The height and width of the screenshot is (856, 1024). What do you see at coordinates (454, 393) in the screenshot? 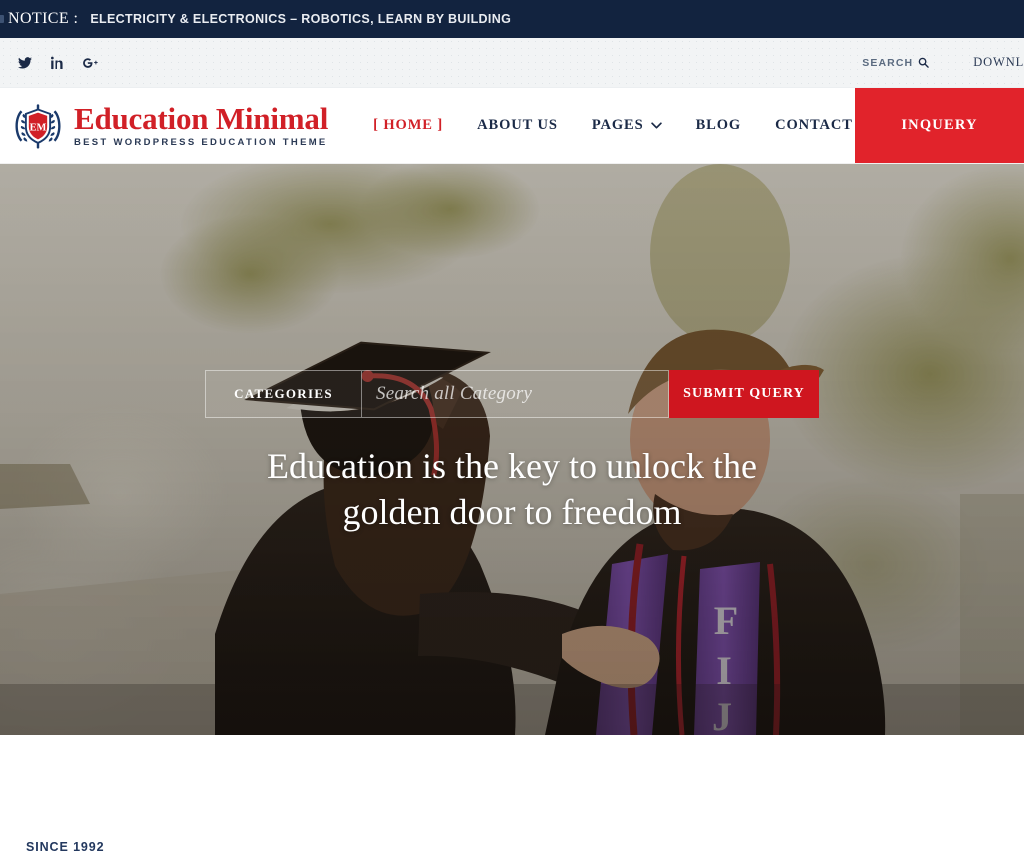
I see `hero-search-placeholder: Search all Category` at bounding box center [454, 393].